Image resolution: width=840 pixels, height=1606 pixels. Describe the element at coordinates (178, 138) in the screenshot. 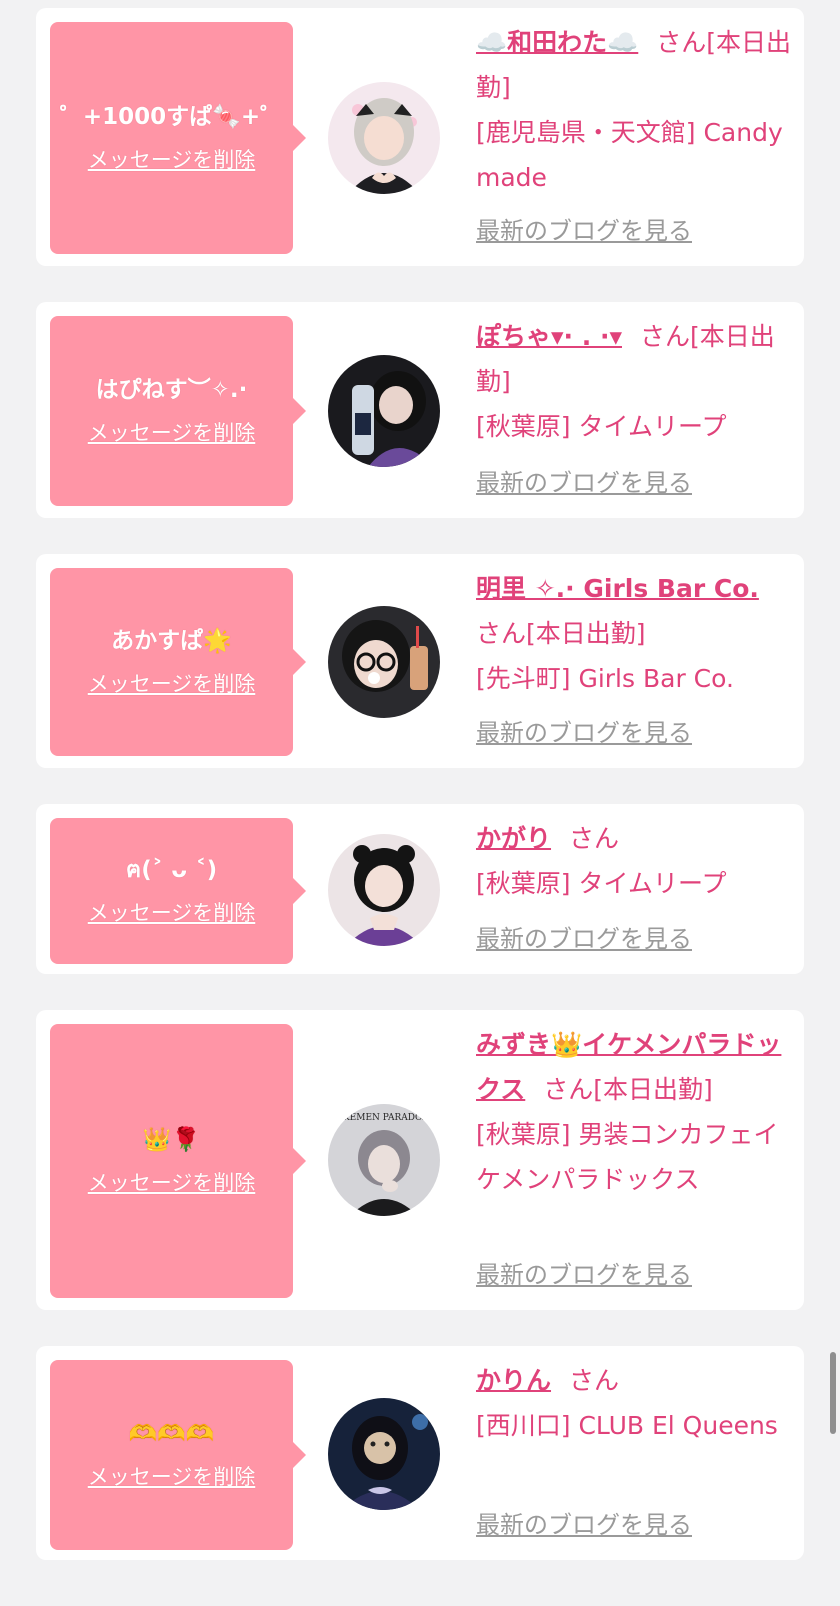

I see `message-box: ゜+1000すぱ🍬+゜ メッセージを削除` at that location.